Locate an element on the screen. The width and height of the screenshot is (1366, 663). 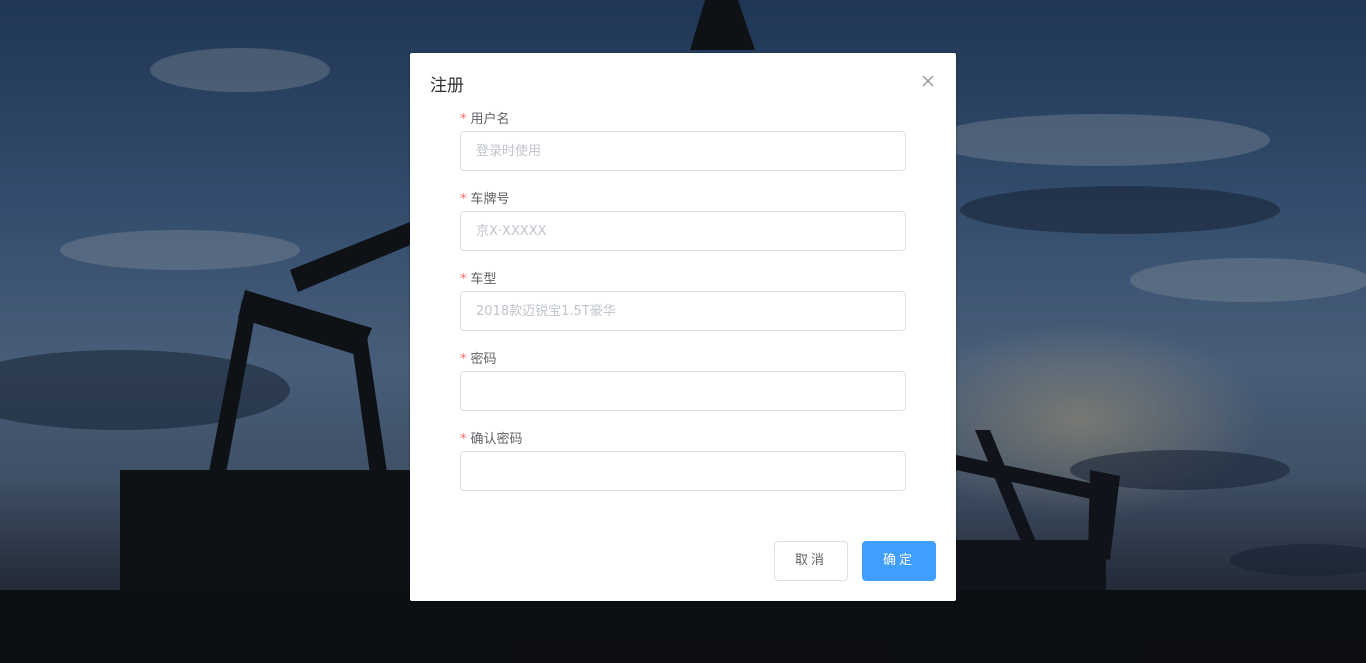
cancel-button: 取消 is located at coordinates (811, 561).